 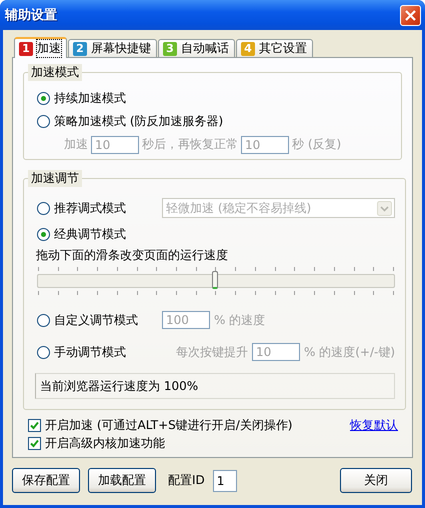 What do you see at coordinates (80, 49) in the screenshot?
I see `tab-number: 2` at bounding box center [80, 49].